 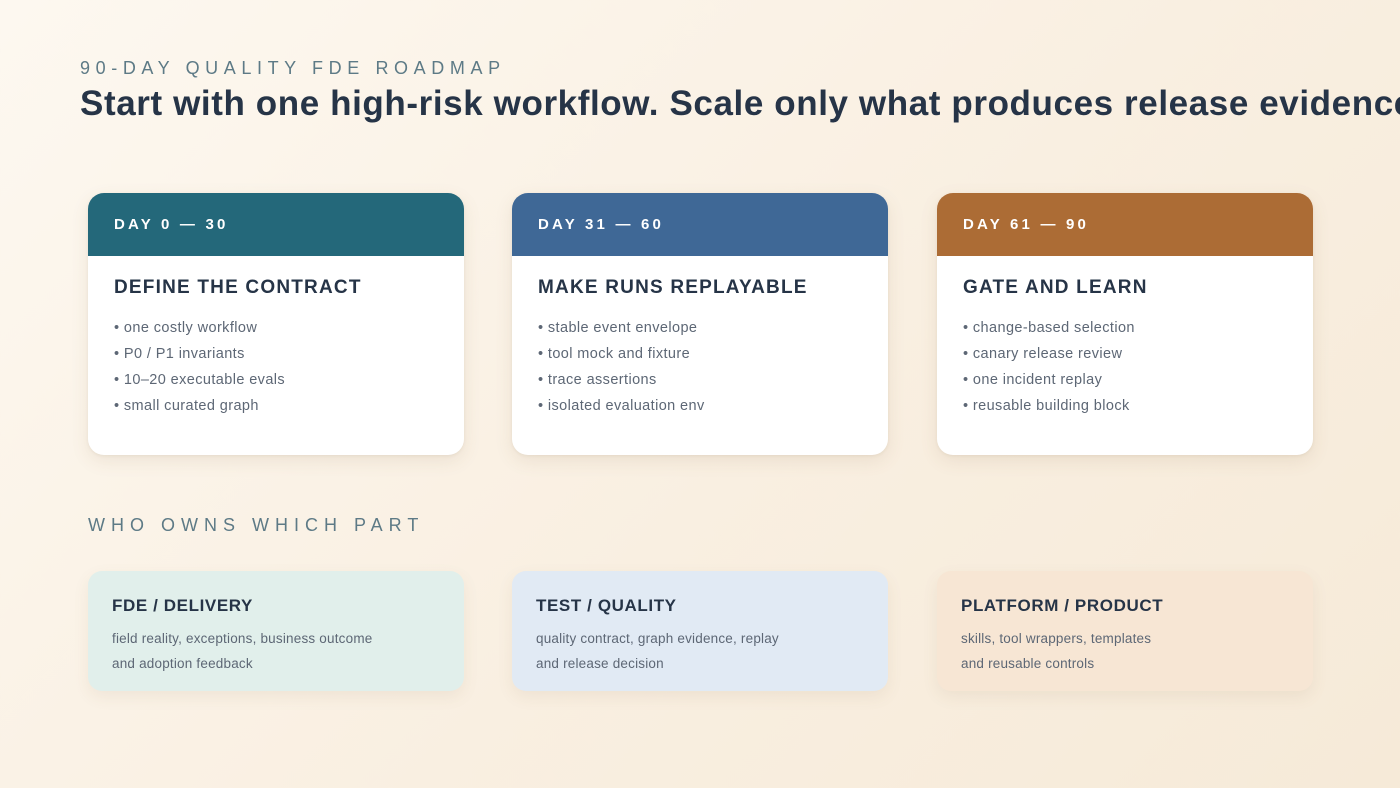 I want to click on phase-title: GATE AND LEARN, so click(x=1055, y=287).